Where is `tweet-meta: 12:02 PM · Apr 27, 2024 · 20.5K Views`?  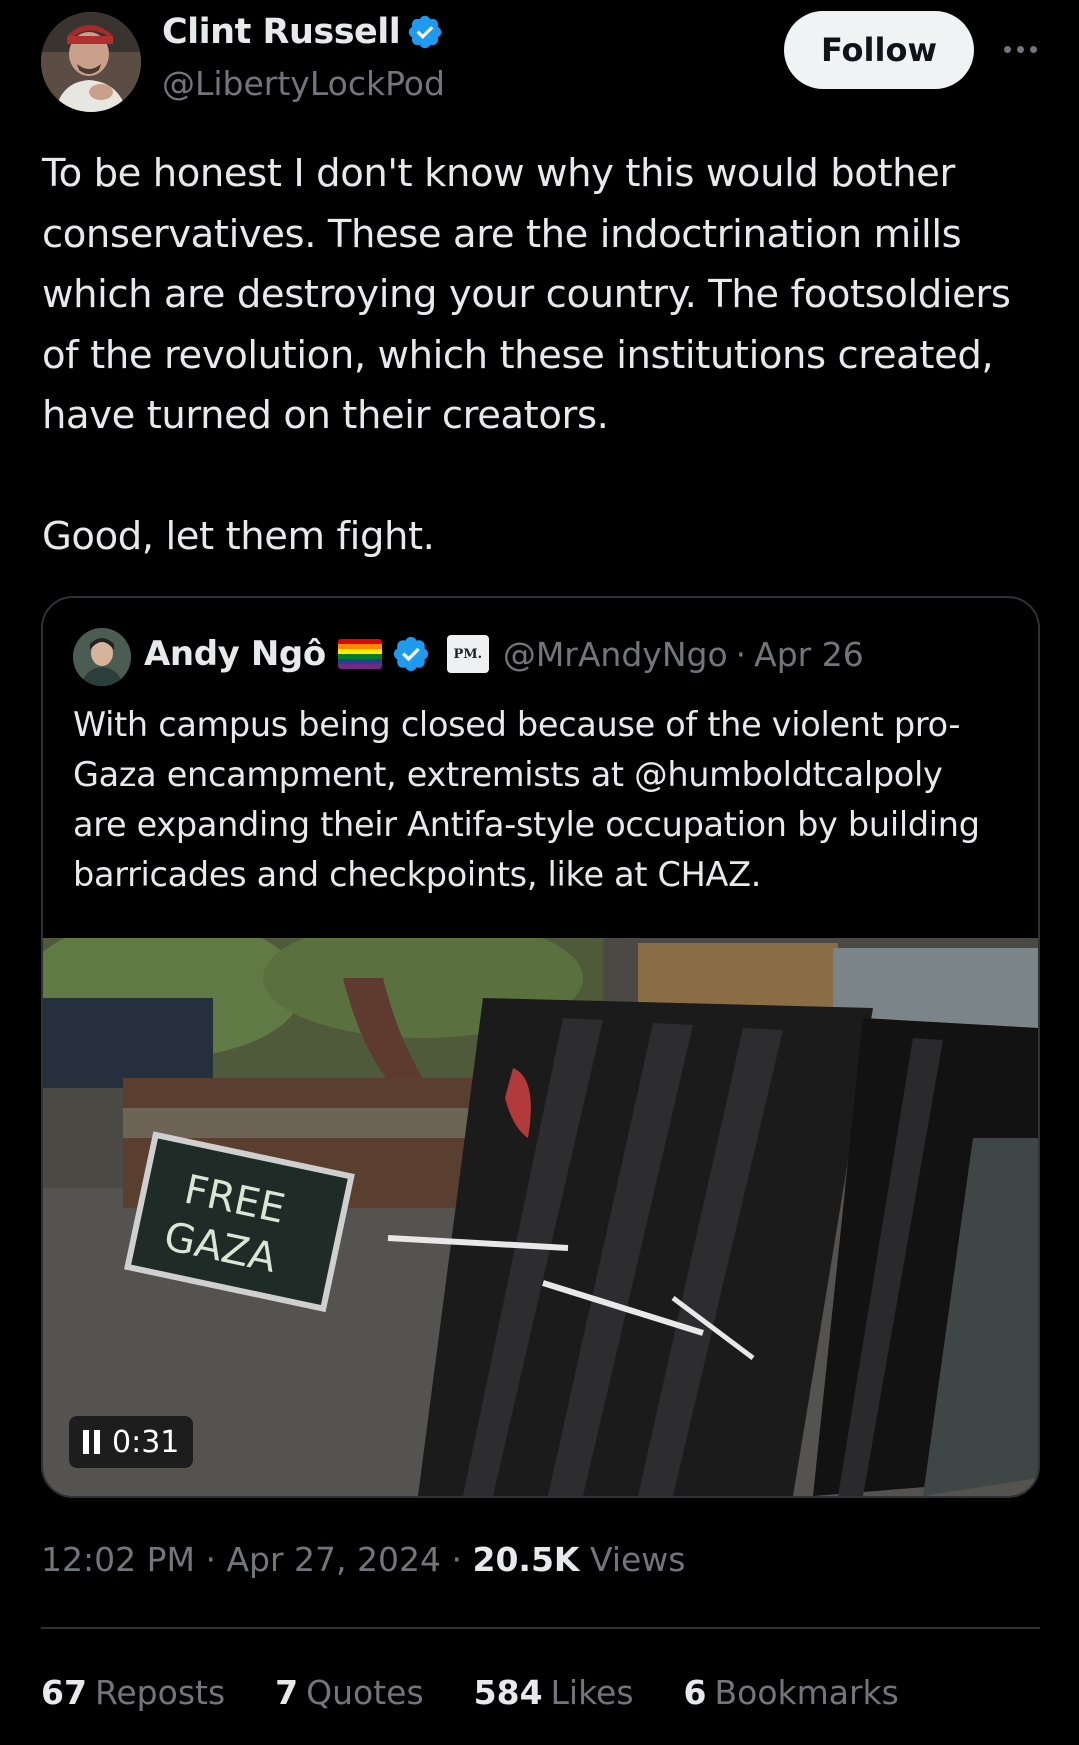
tweet-meta: 12:02 PM · Apr 27, 2024 · 20.5K Views is located at coordinates (363, 1559).